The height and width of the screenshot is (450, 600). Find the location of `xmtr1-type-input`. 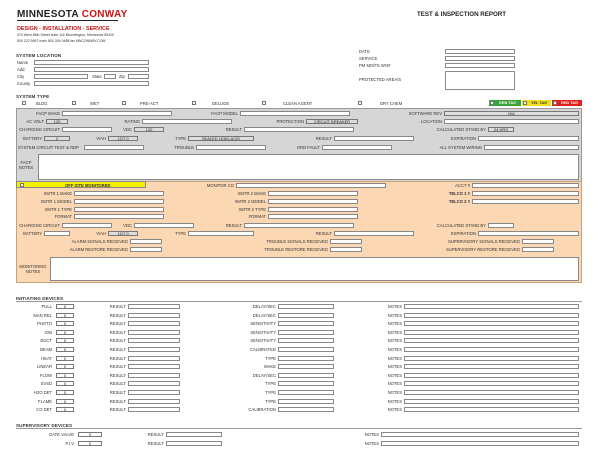

xmtr1-type-input is located at coordinates (119, 209).